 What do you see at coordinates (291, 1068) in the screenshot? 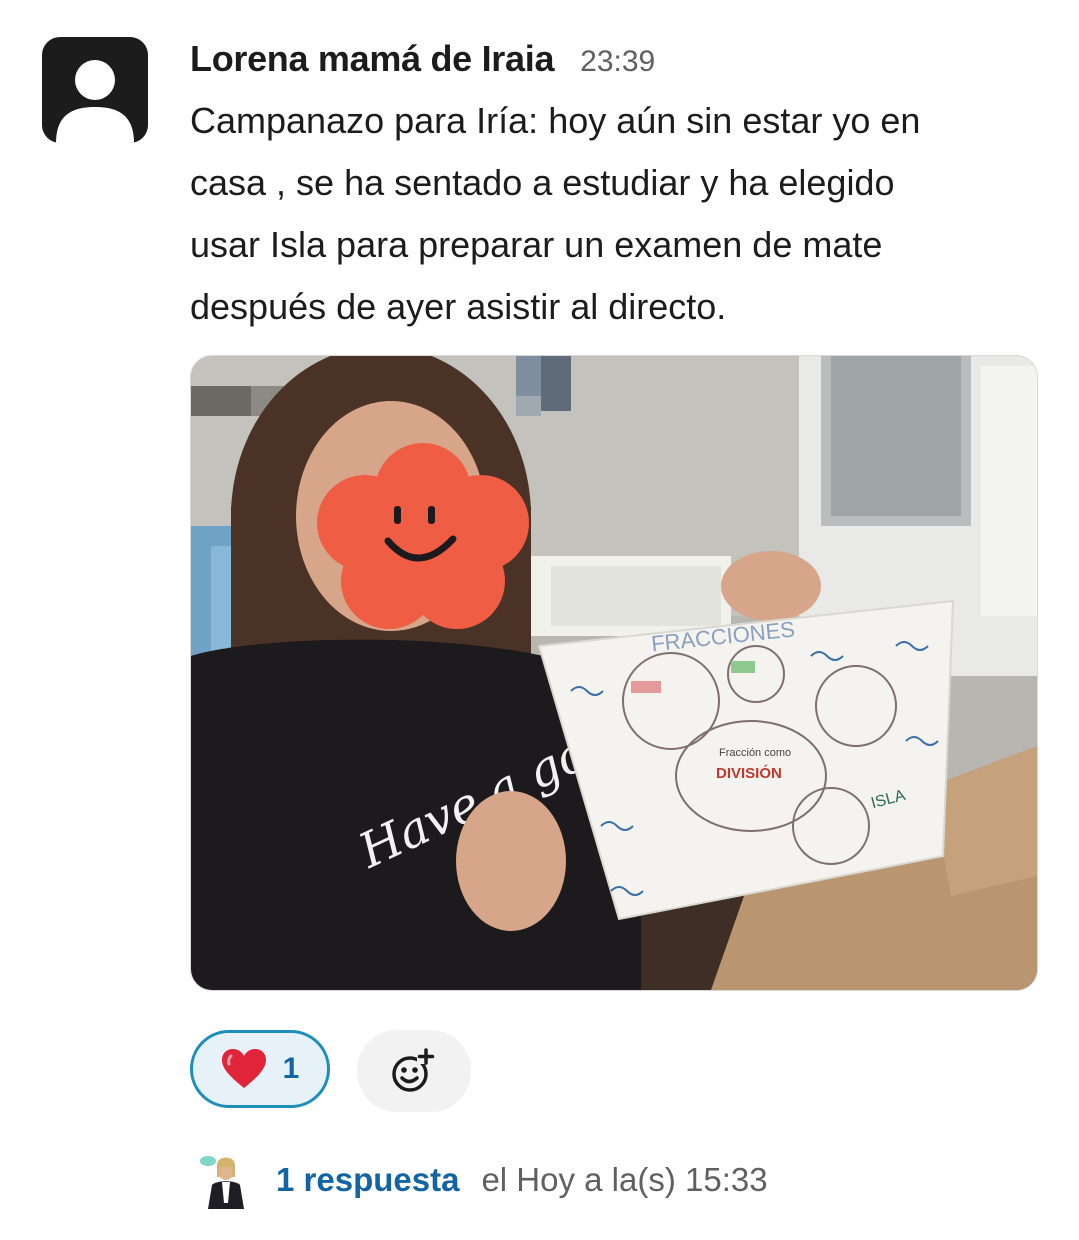
I see `reaction-count: 1` at bounding box center [291, 1068].